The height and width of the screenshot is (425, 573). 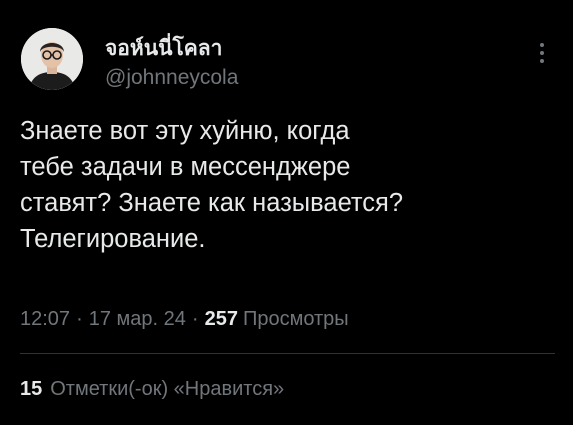 What do you see at coordinates (167, 389) in the screenshot?
I see `likes-label: Отметки(-ок) «Нравится»` at bounding box center [167, 389].